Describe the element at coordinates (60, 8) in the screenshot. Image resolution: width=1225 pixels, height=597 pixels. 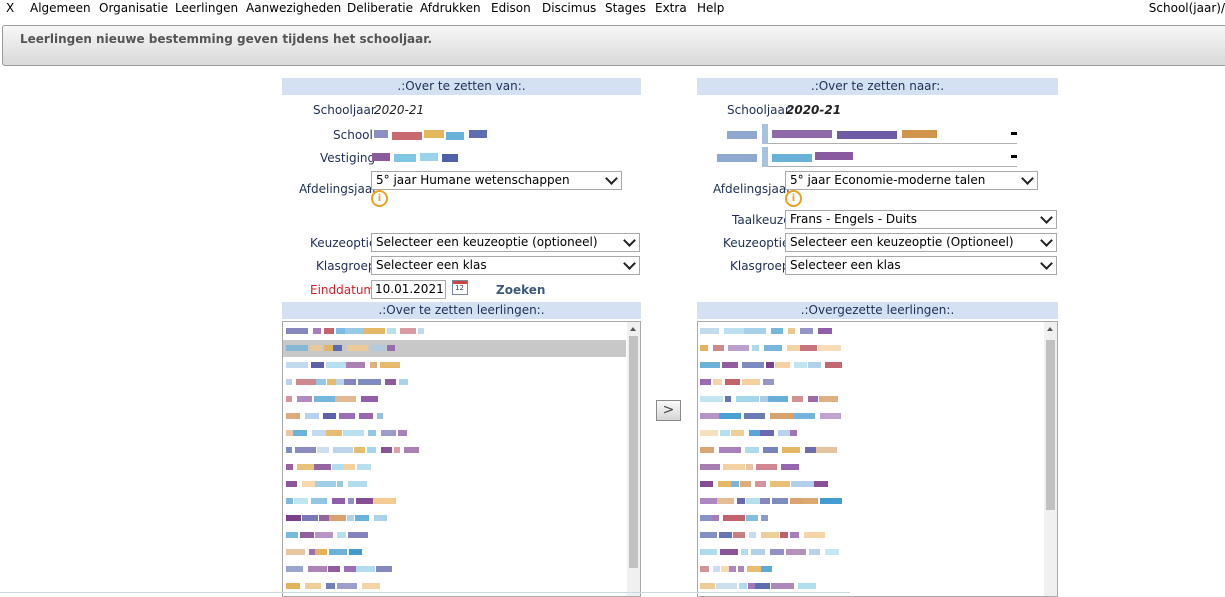
I see `menu-item-algemeen: Algemeen` at that location.